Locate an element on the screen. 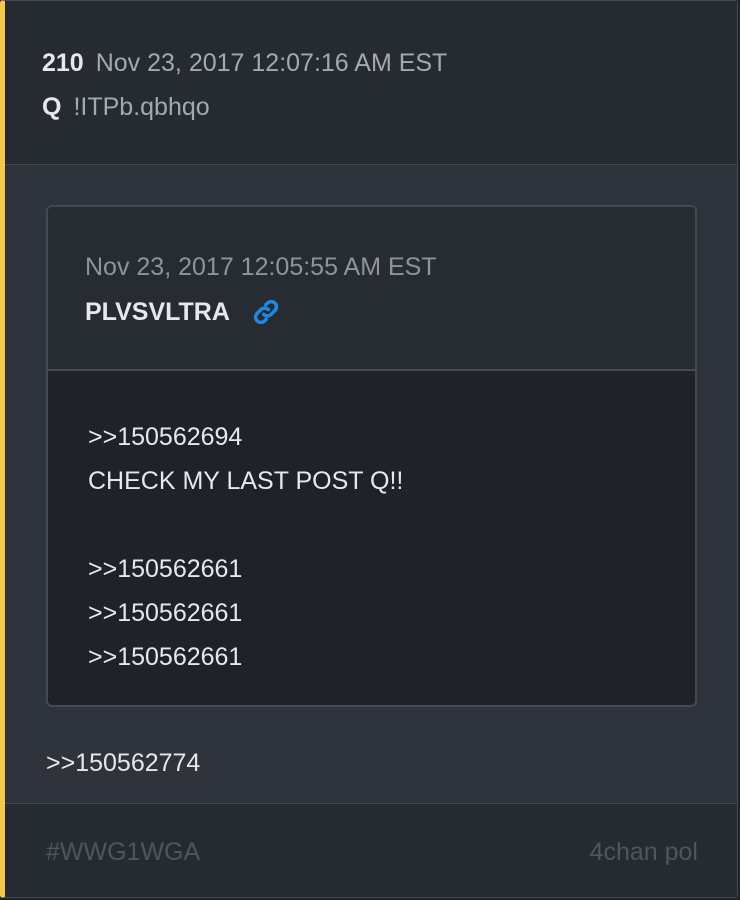 The width and height of the screenshot is (740, 900). post-footer: #WWG1WGA 4chan pol is located at coordinates (371, 850).